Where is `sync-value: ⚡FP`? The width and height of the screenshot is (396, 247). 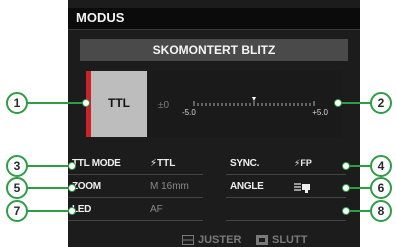 sync-value: ⚡FP is located at coordinates (303, 163).